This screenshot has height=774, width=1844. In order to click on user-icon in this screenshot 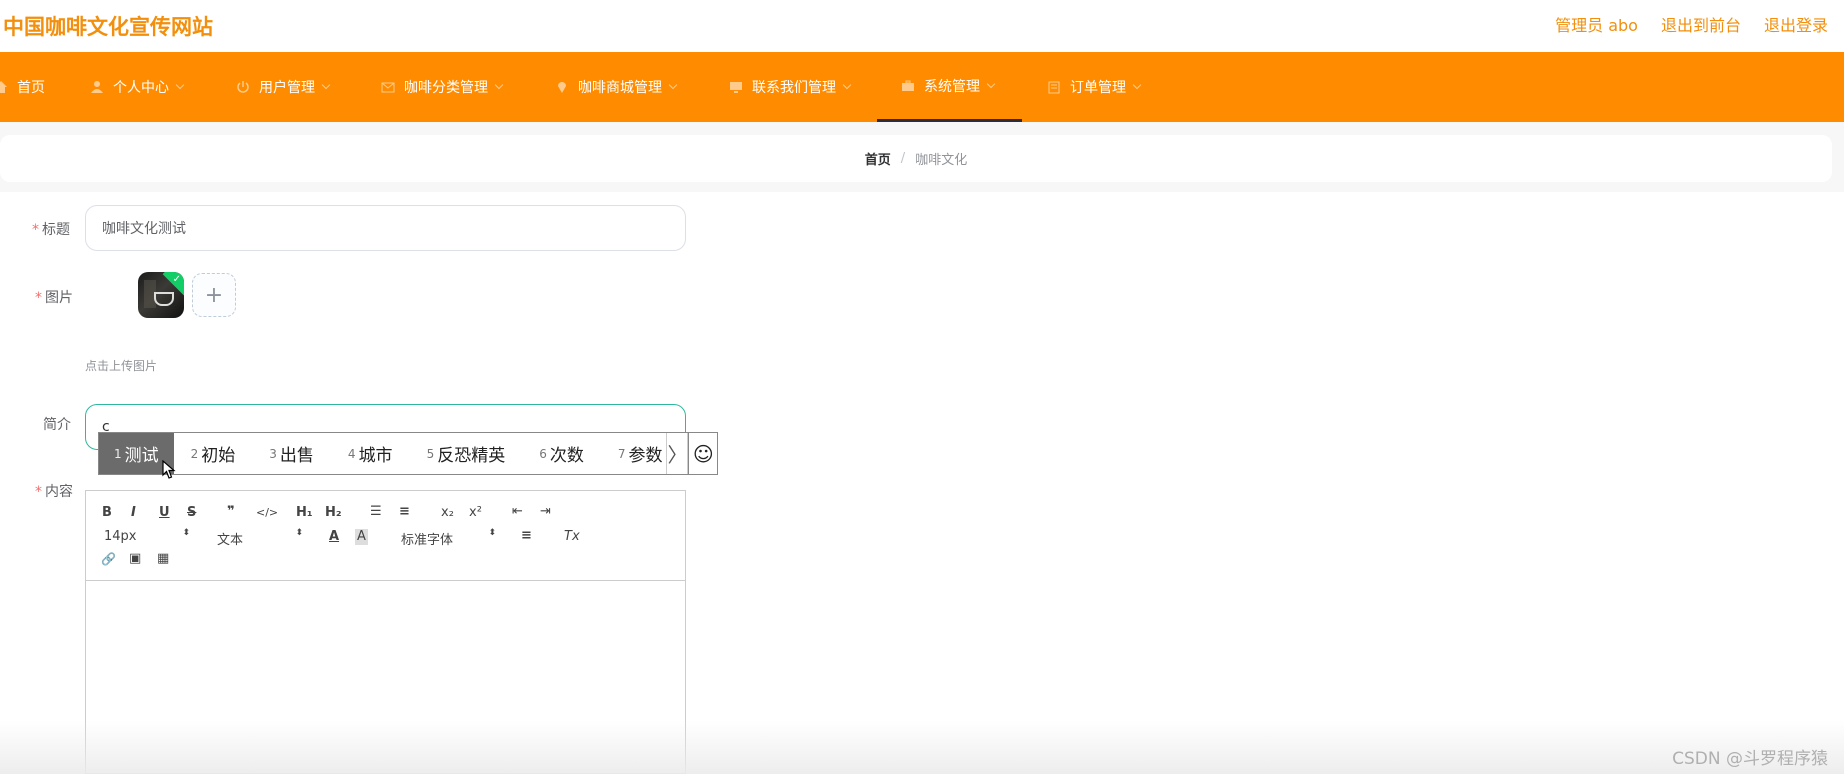, I will do `click(97, 87)`.